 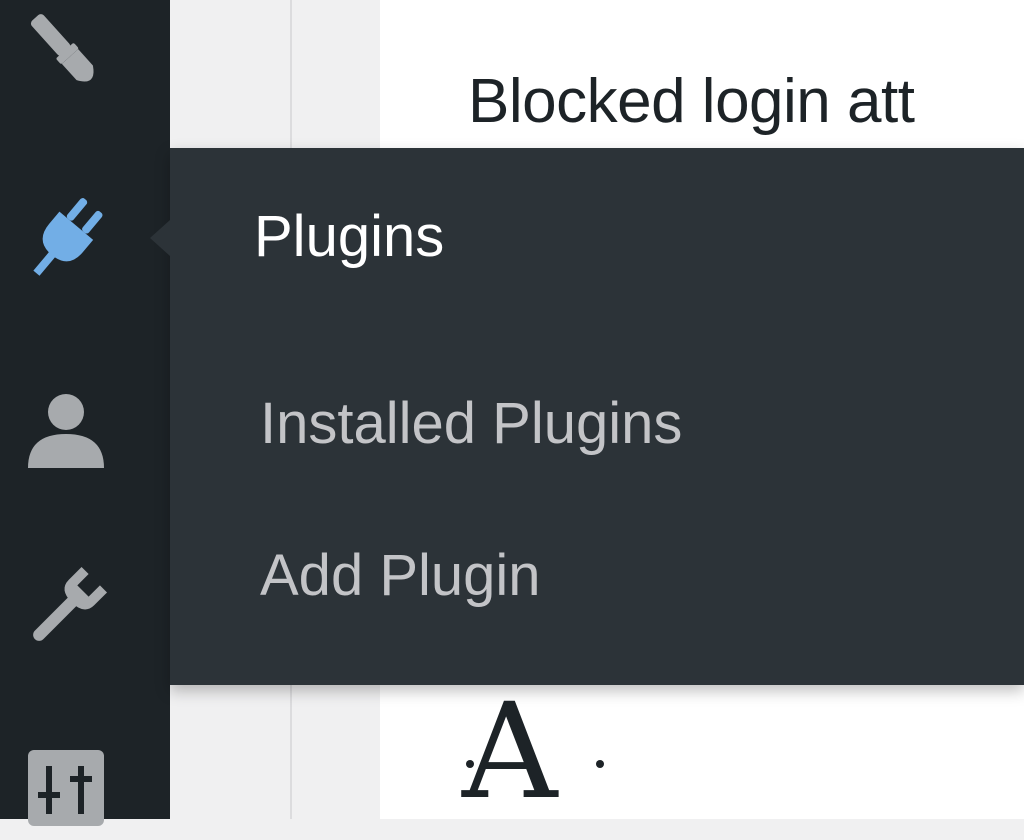 What do you see at coordinates (66, 52) in the screenshot?
I see `paintbrush-icon` at bounding box center [66, 52].